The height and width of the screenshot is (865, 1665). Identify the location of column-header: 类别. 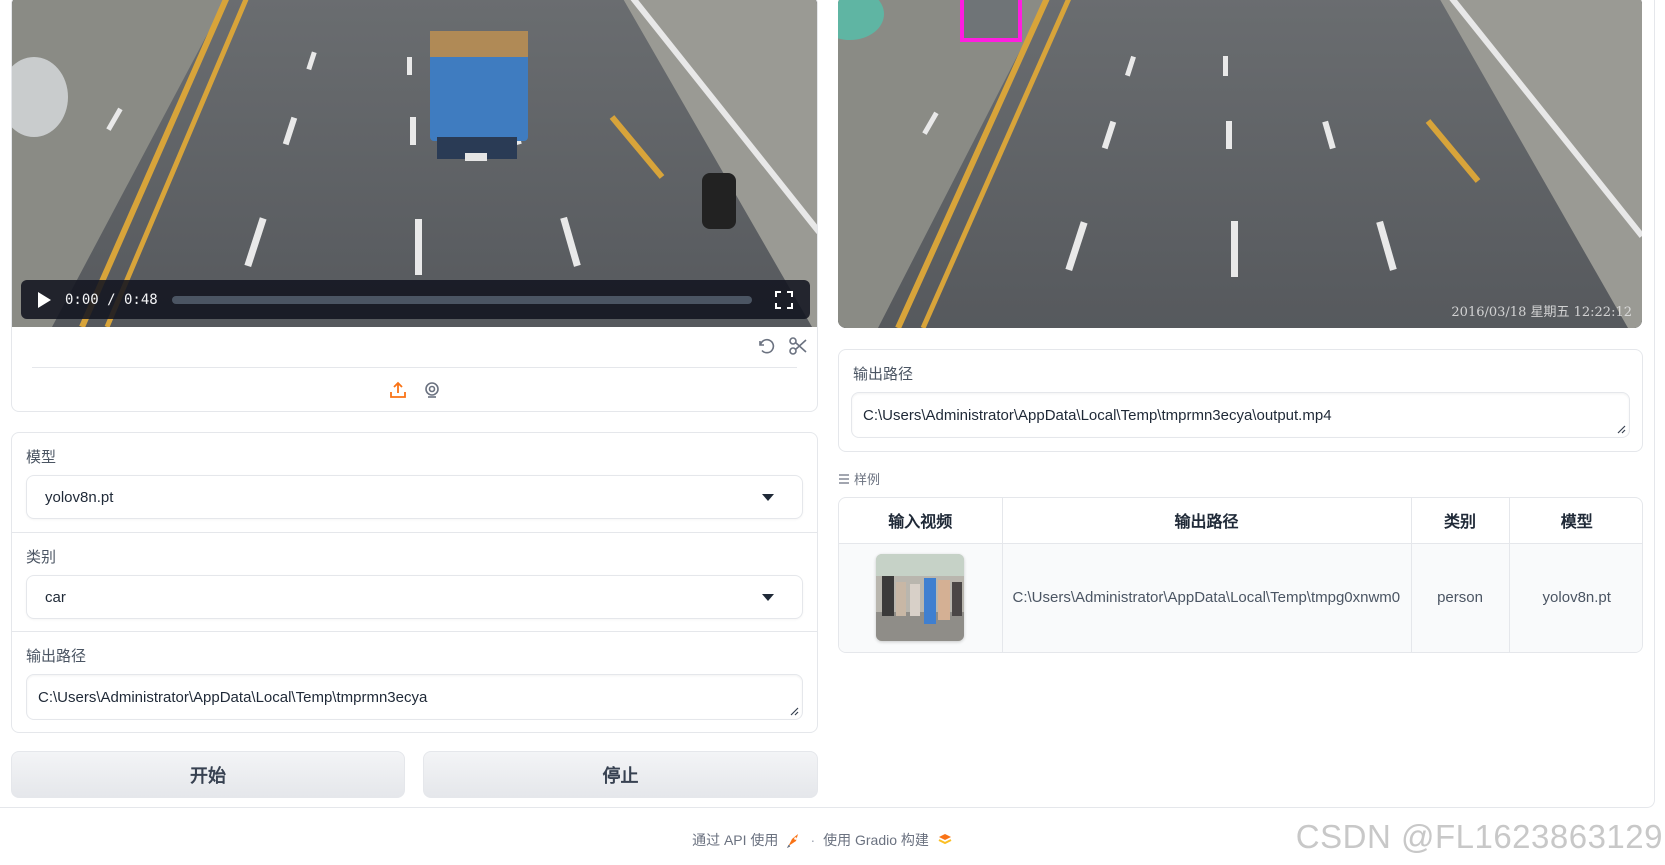
(1460, 521).